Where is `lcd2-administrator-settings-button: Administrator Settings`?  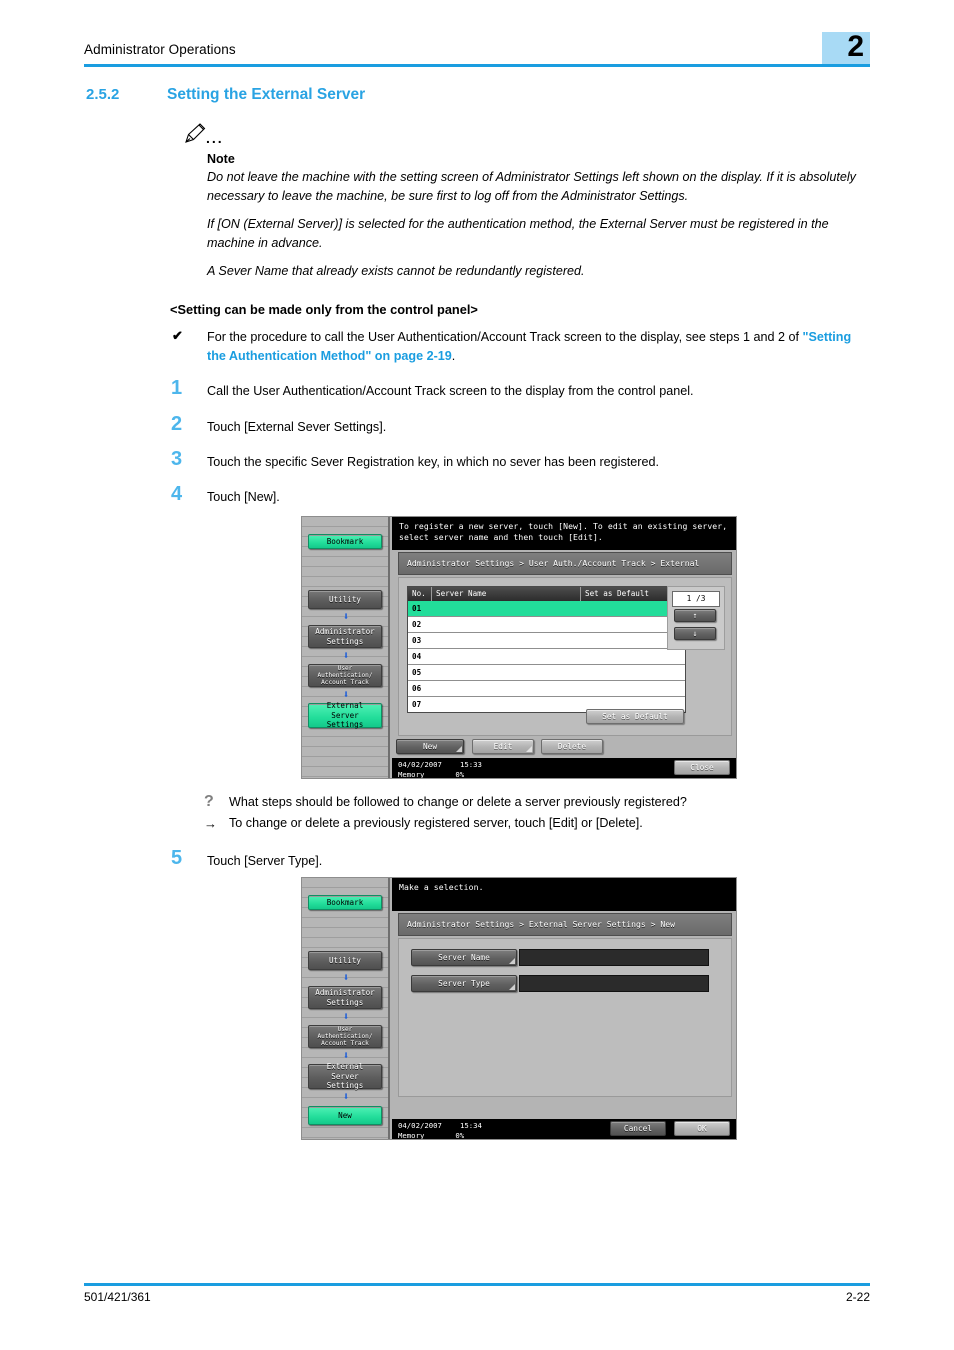 lcd2-administrator-settings-button: Administrator Settings is located at coordinates (345, 997).